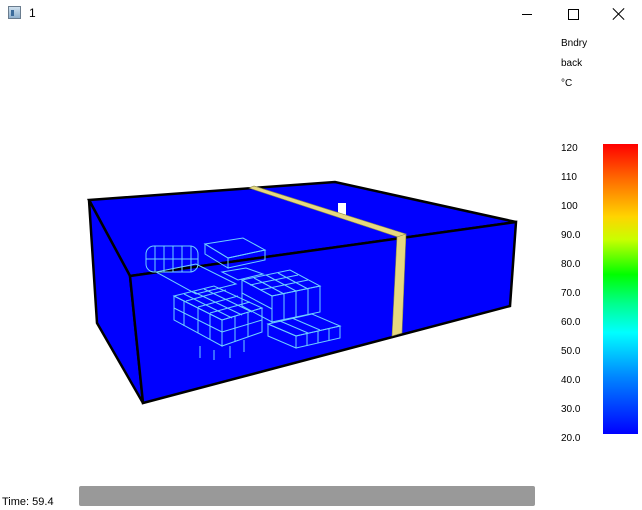  What do you see at coordinates (571, 351) in the screenshot?
I see `colorbar-tick-label: 50.0` at bounding box center [571, 351].